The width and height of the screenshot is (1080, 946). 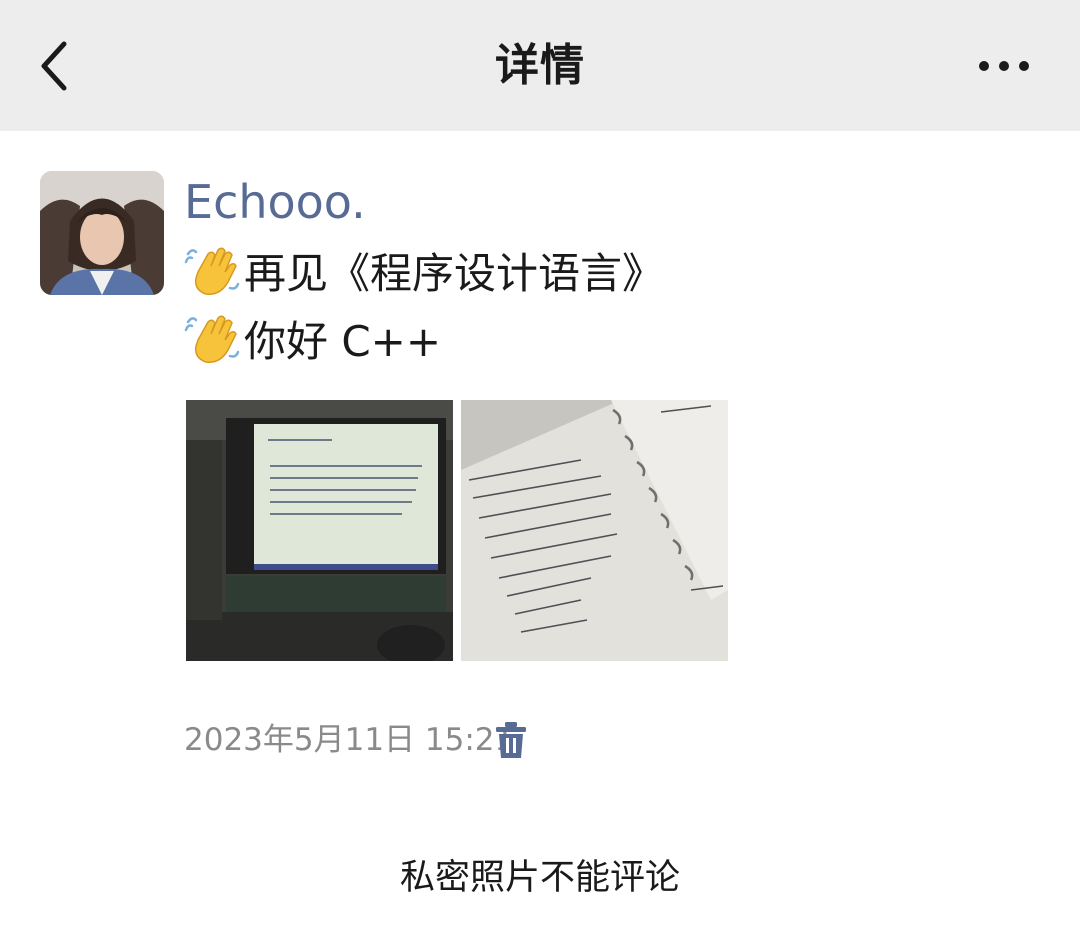 I want to click on delete-button, so click(x=511, y=740).